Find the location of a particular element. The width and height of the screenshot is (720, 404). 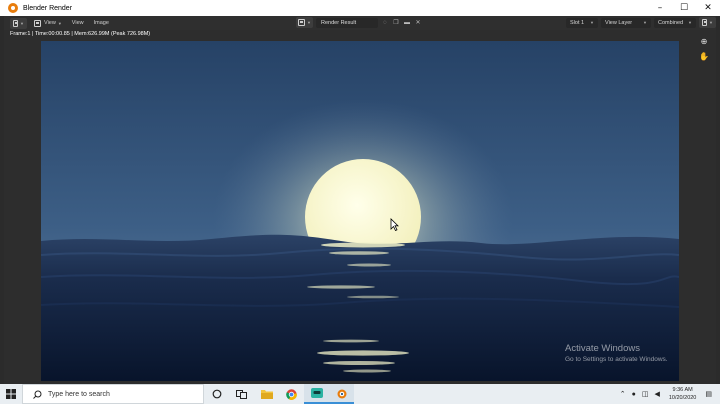

fake-user-shield-icon: ◌ is located at coordinates (385, 23).